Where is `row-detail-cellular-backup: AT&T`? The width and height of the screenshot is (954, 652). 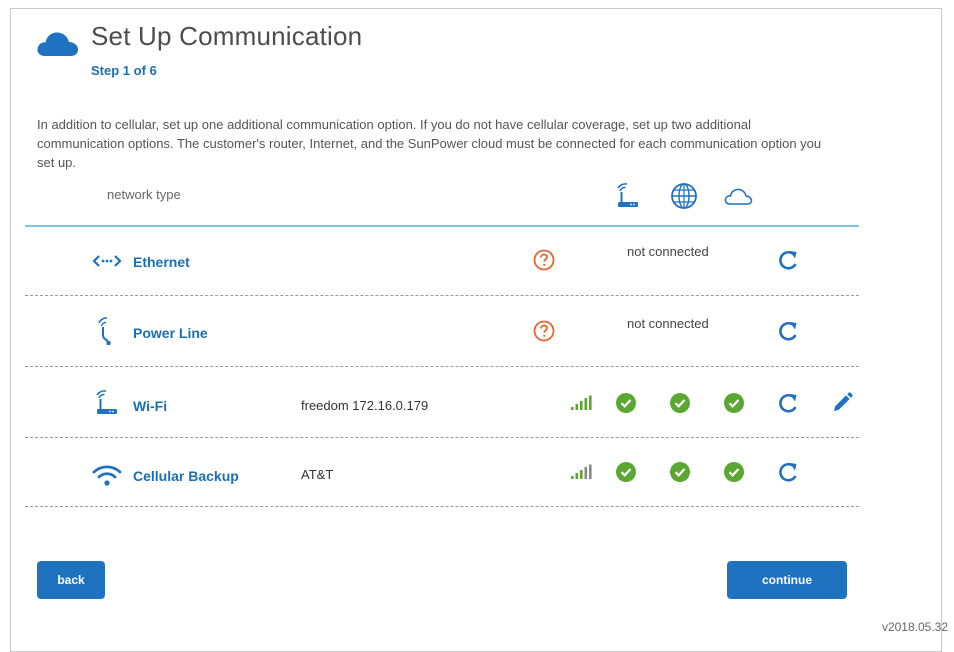 row-detail-cellular-backup: AT&T is located at coordinates (317, 474).